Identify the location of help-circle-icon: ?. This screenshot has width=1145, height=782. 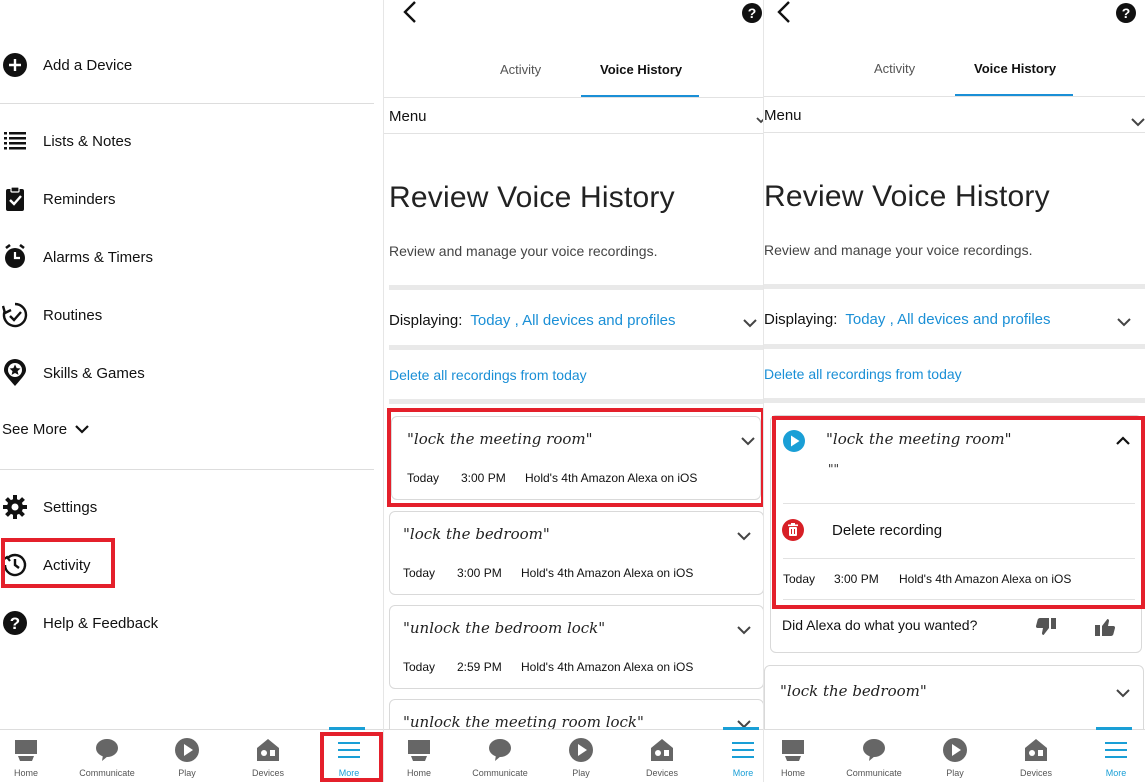
(15, 623).